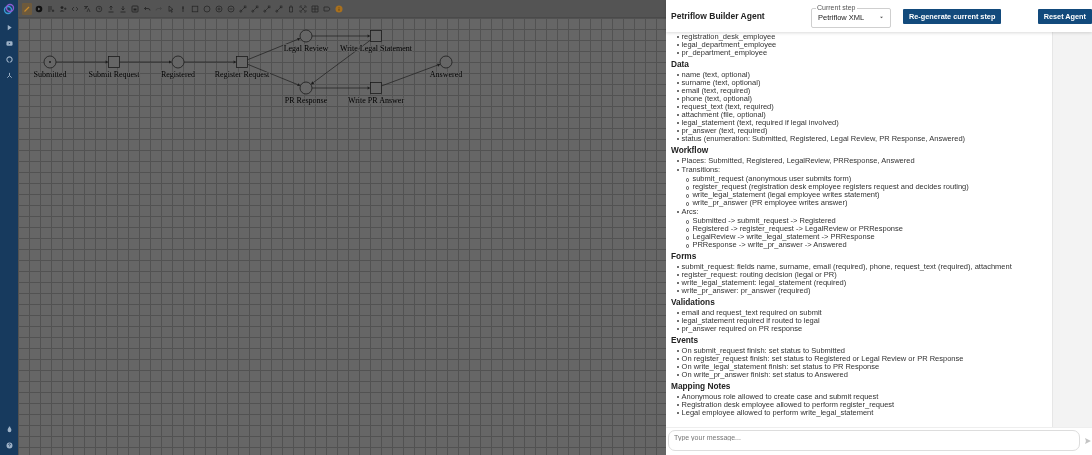  Describe the element at coordinates (376, 100) in the screenshot. I see `node-label: Write PR Answer` at that location.